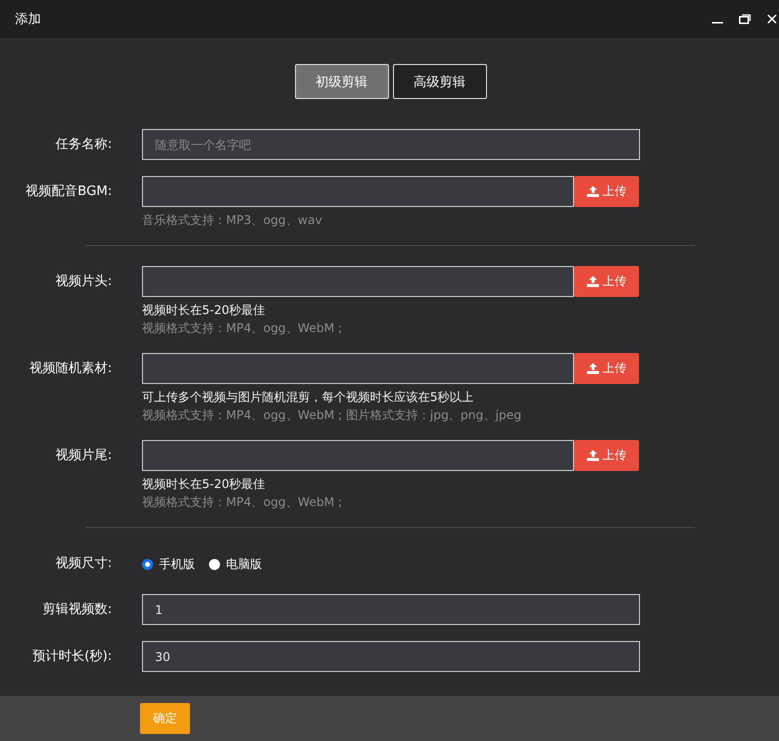 The image size is (779, 741). I want to click on close-icon, so click(772, 19).